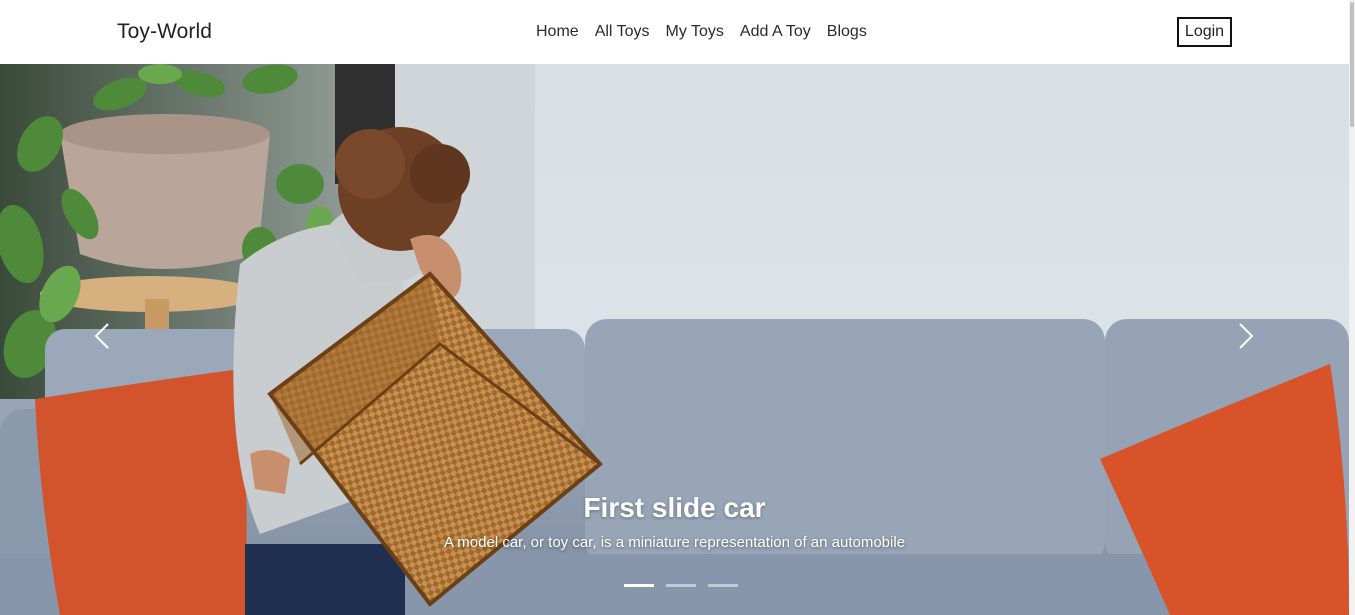 This screenshot has height=615, width=1355. Describe the element at coordinates (775, 32) in the screenshot. I see `nav-link-add-a-toy: Add A Toy` at that location.